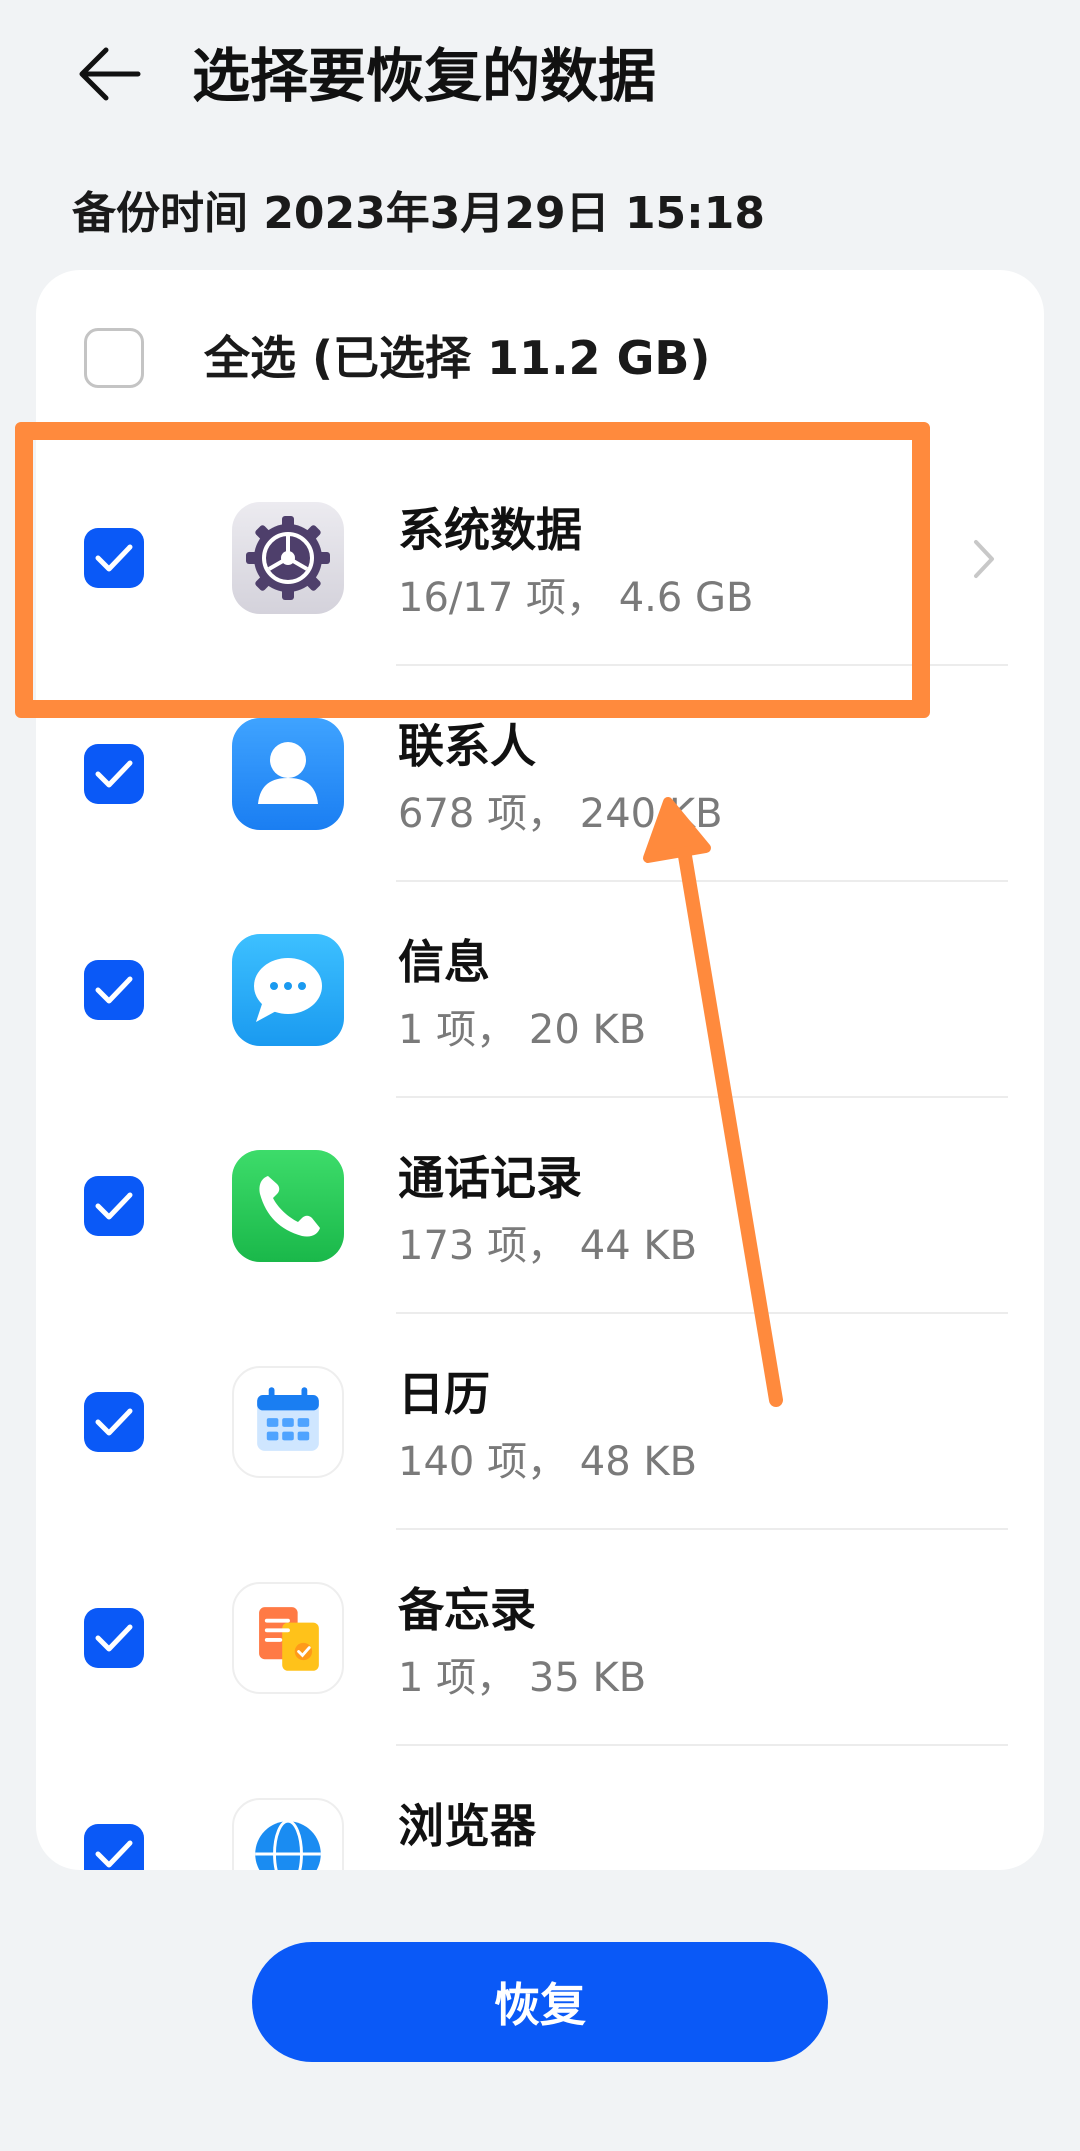  I want to click on browser-icon, so click(288, 1834).